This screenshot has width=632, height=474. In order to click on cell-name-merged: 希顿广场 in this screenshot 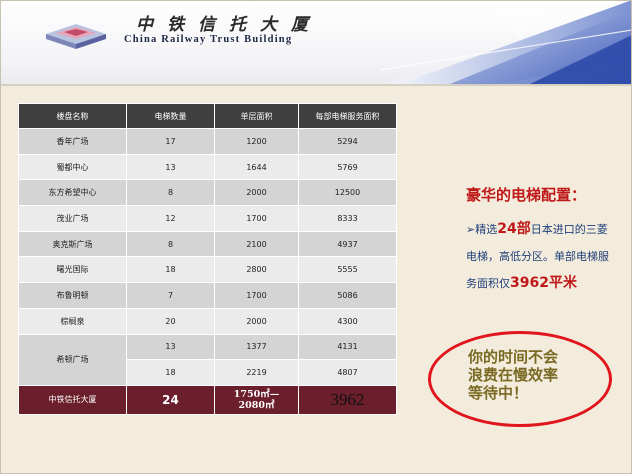, I will do `click(72, 359)`.